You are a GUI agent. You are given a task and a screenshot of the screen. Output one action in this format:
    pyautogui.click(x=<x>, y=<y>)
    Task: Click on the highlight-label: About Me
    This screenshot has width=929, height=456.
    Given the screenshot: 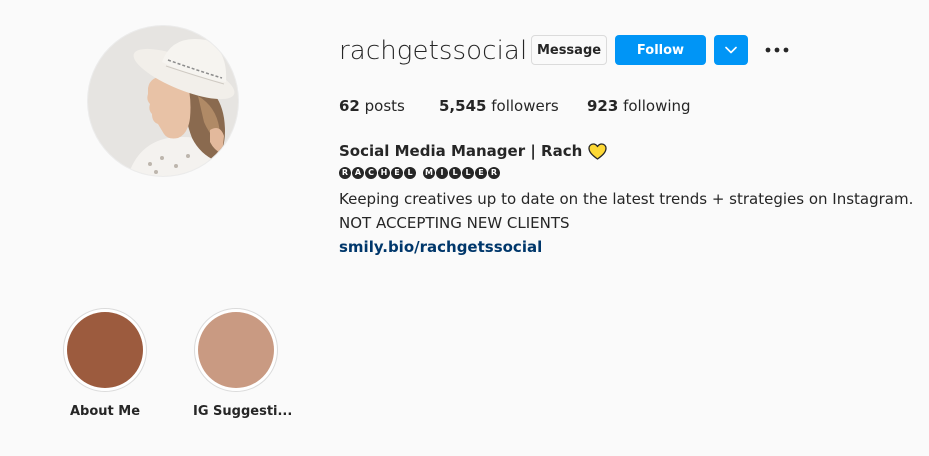 What is the action you would take?
    pyautogui.click(x=105, y=411)
    